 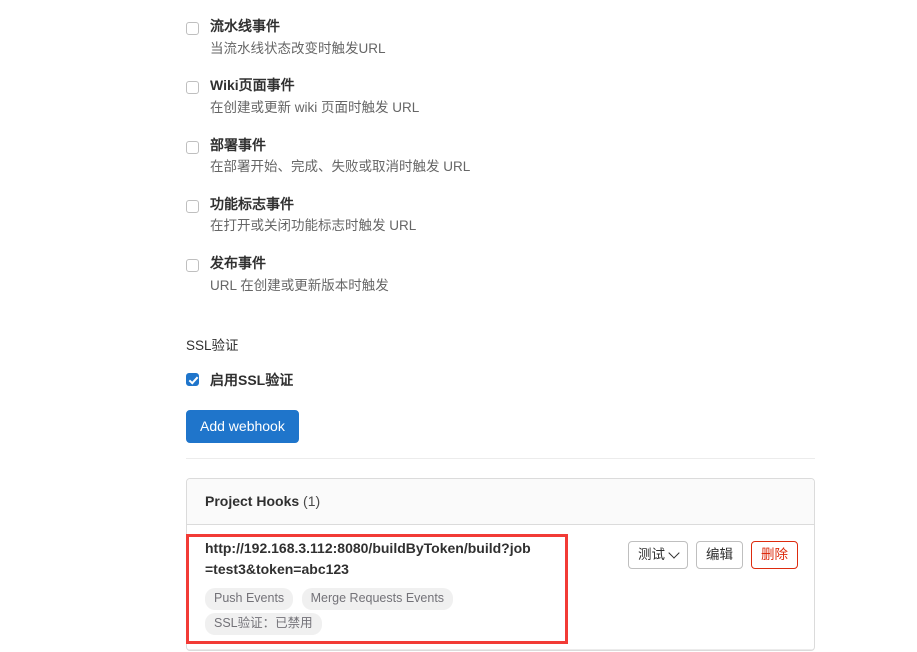 I want to click on trigger-text-group: 流水线事件 当流水线状态改变时触发URL, so click(x=298, y=37).